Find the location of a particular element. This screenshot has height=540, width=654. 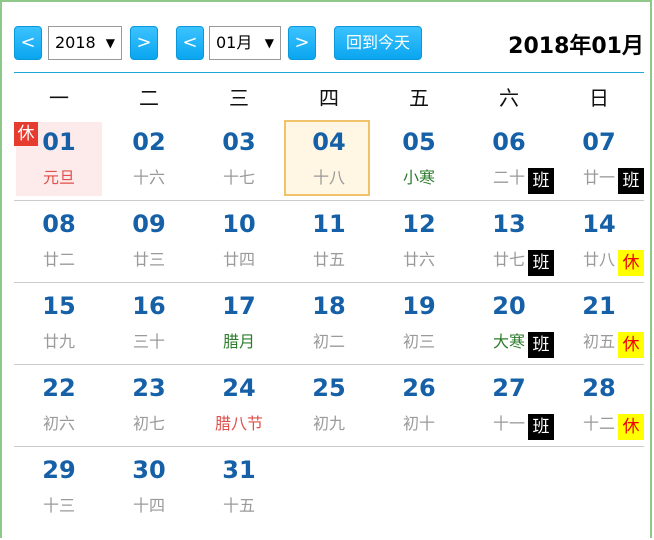

lunar-date: 初九 is located at coordinates (328, 423).